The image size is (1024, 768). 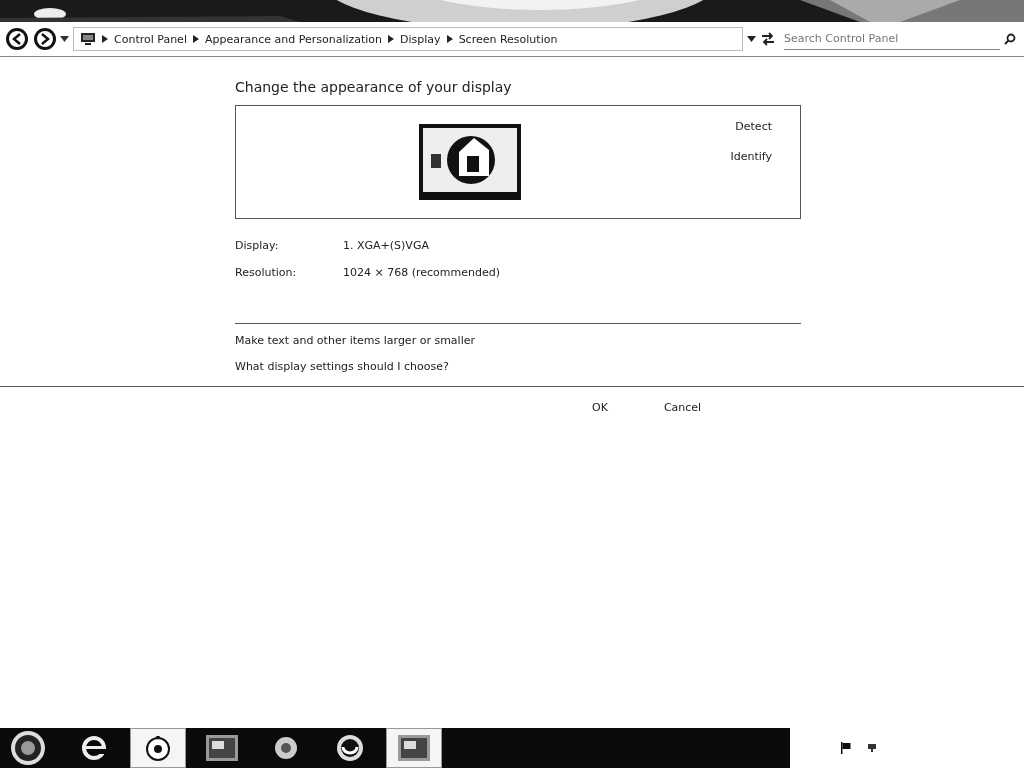 I want to click on dialog-button: OK, so click(x=600, y=407).